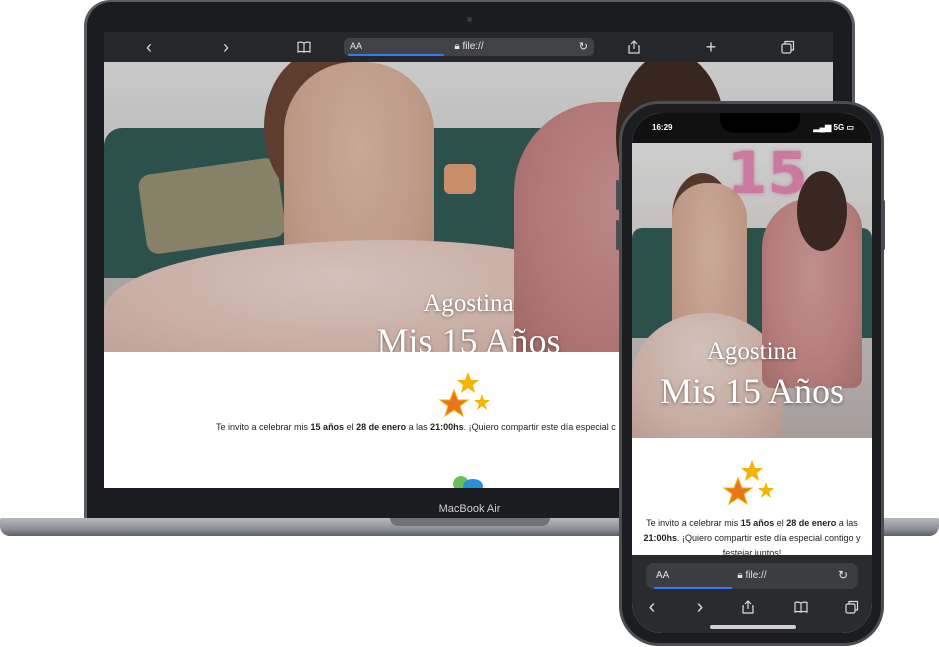 This screenshot has height=647, width=939. I want to click on battery-icon: ▭, so click(850, 127).